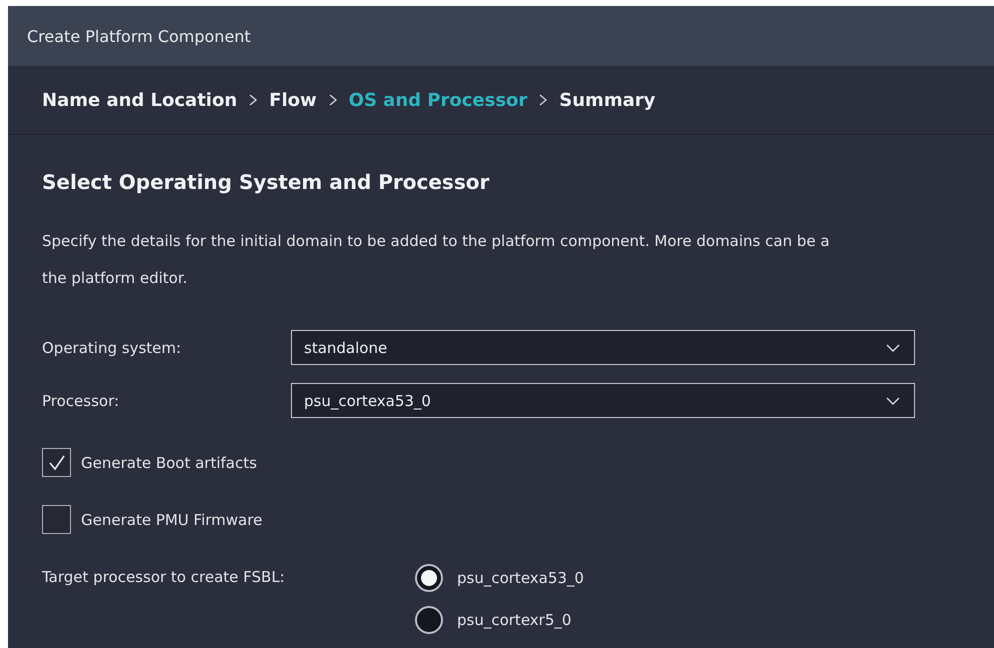  I want to click on radio-label: psu_cortexr5_0, so click(514, 620).